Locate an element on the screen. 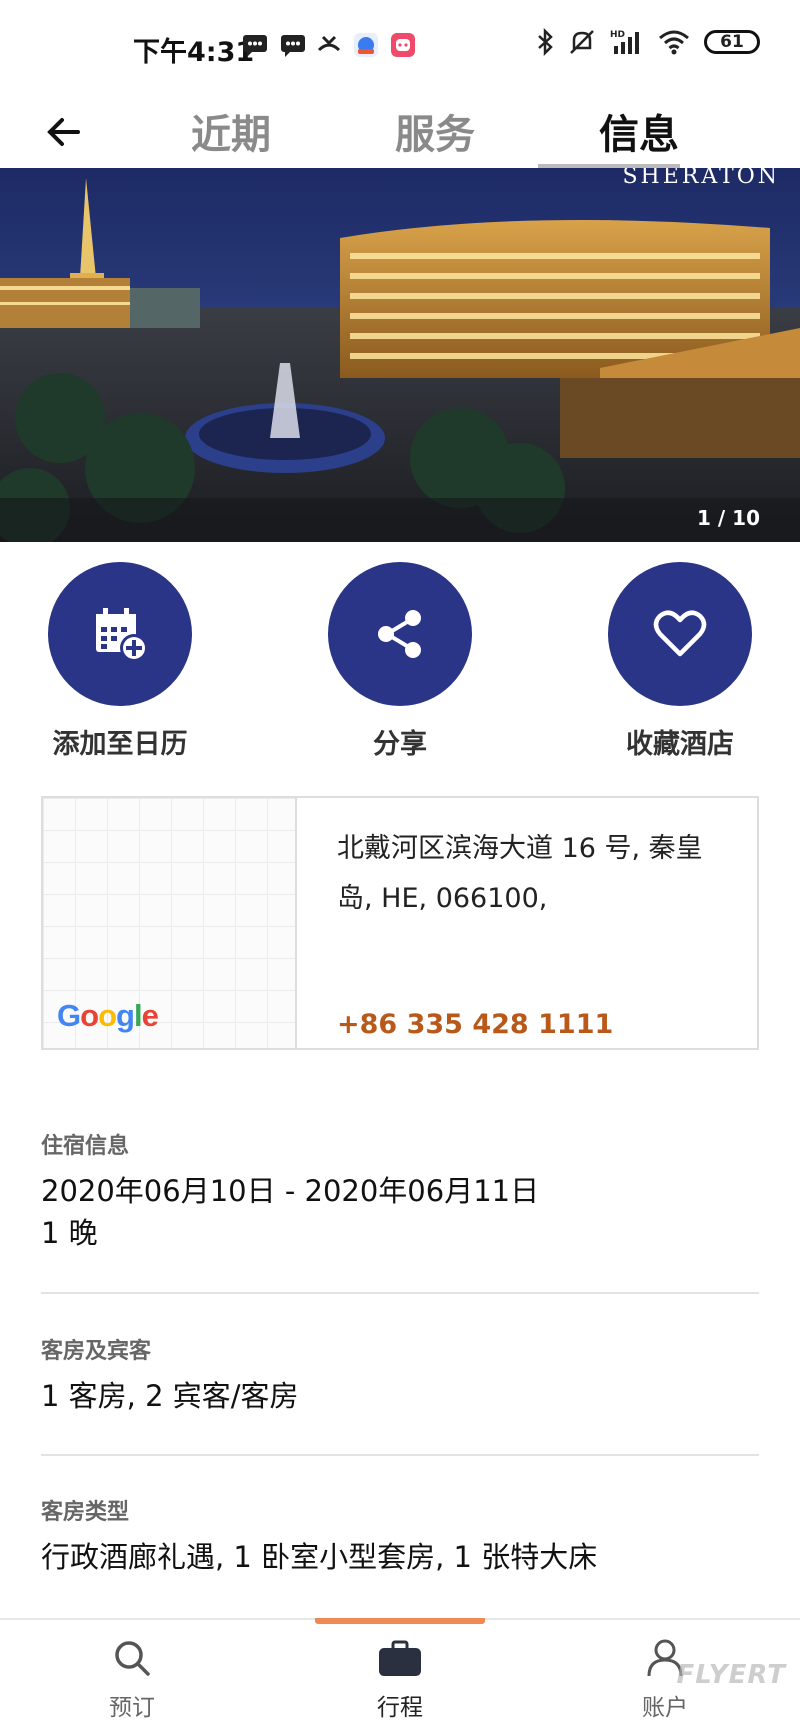 This screenshot has width=800, height=1735. add-to-calendar-circle is located at coordinates (120, 634).